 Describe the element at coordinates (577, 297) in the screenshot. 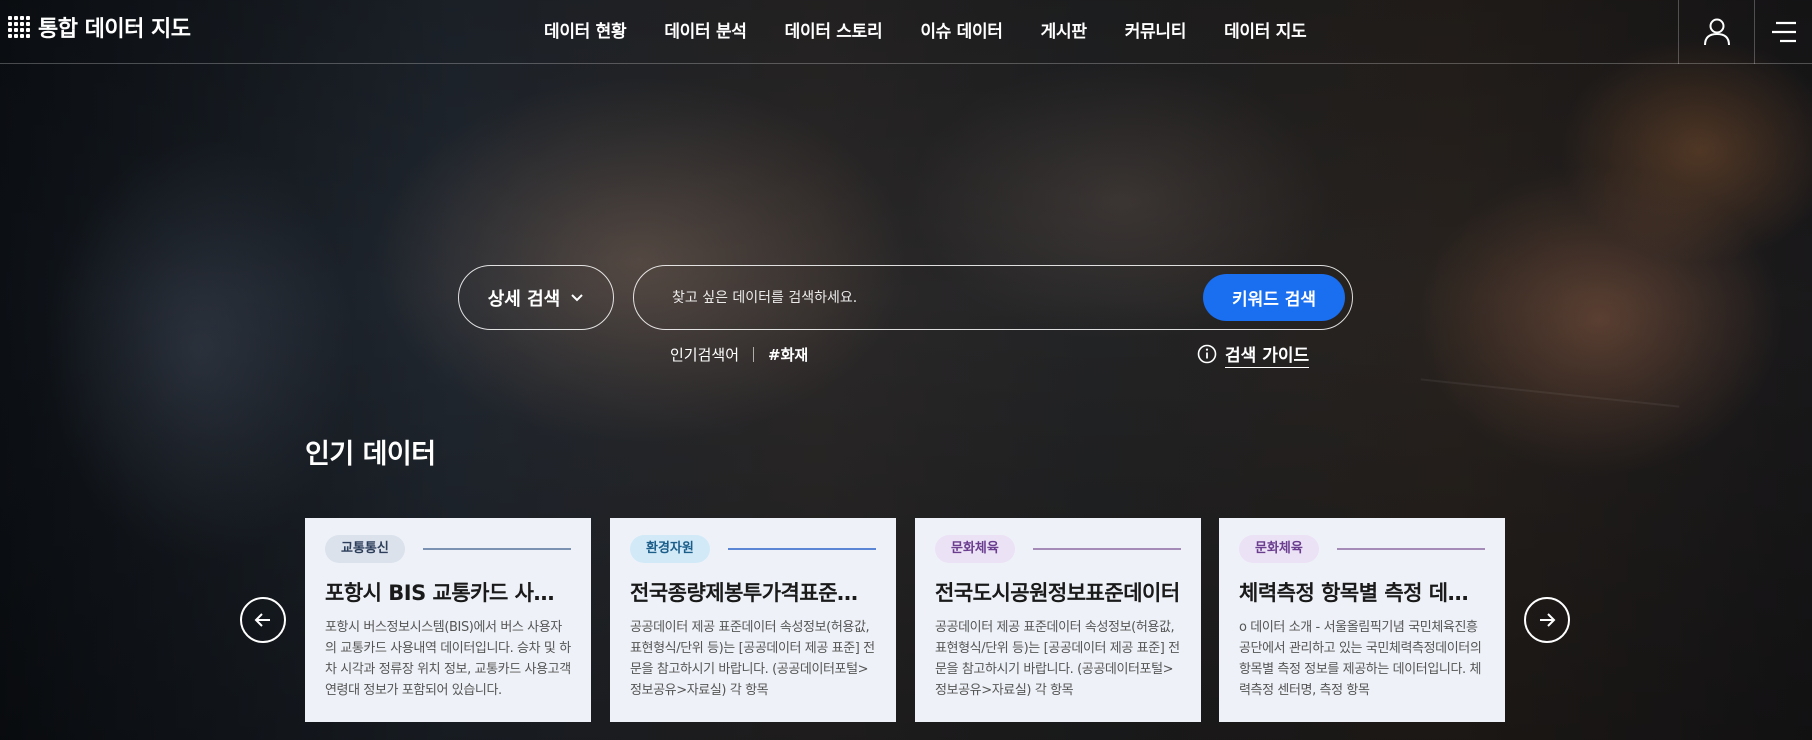

I see `chevron-down-icon` at that location.